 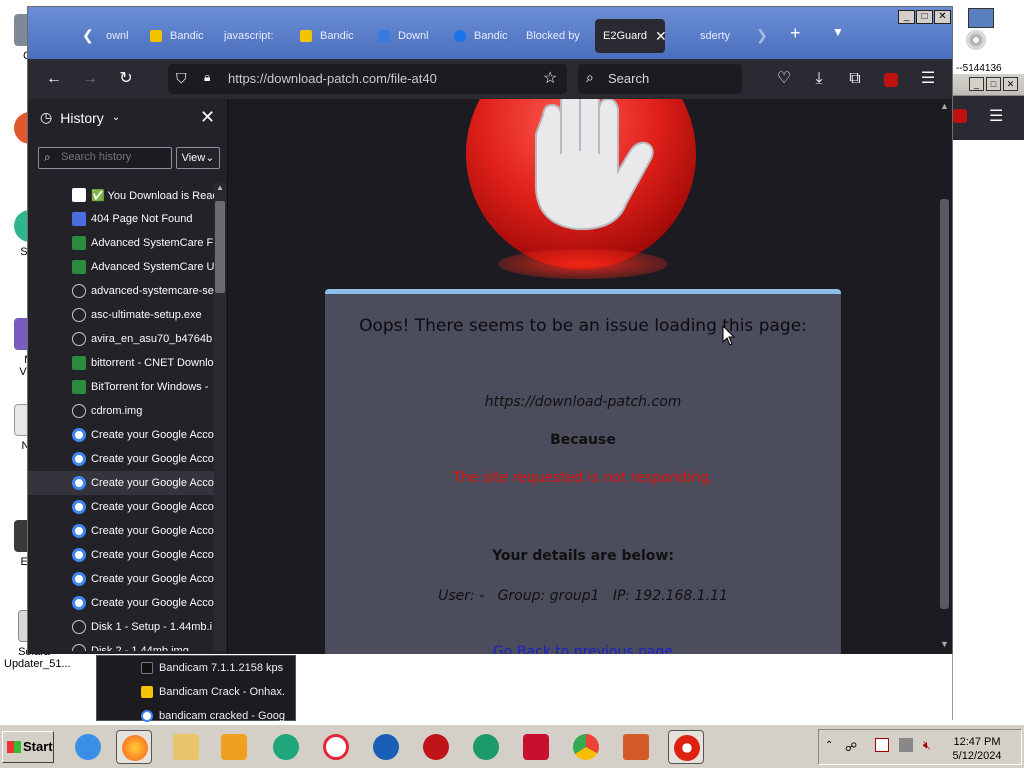 What do you see at coordinates (121, 291) in the screenshot?
I see `history-item: advanced-systemcare-se` at bounding box center [121, 291].